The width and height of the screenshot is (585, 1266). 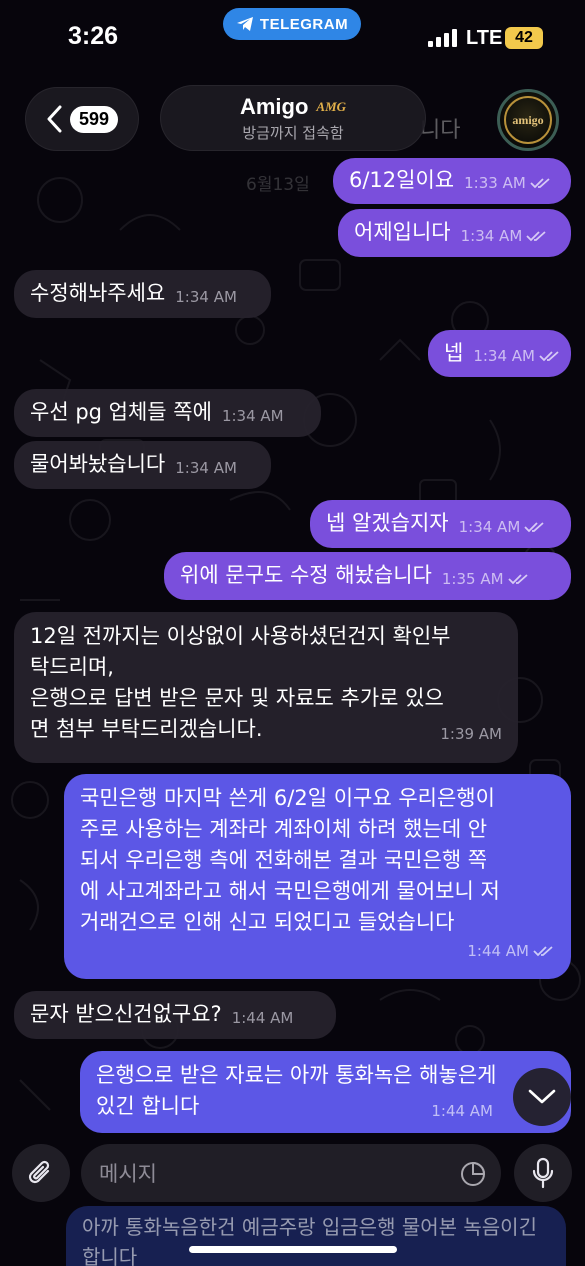 I want to click on faded-message-fragment: 니다, so click(x=440, y=130).